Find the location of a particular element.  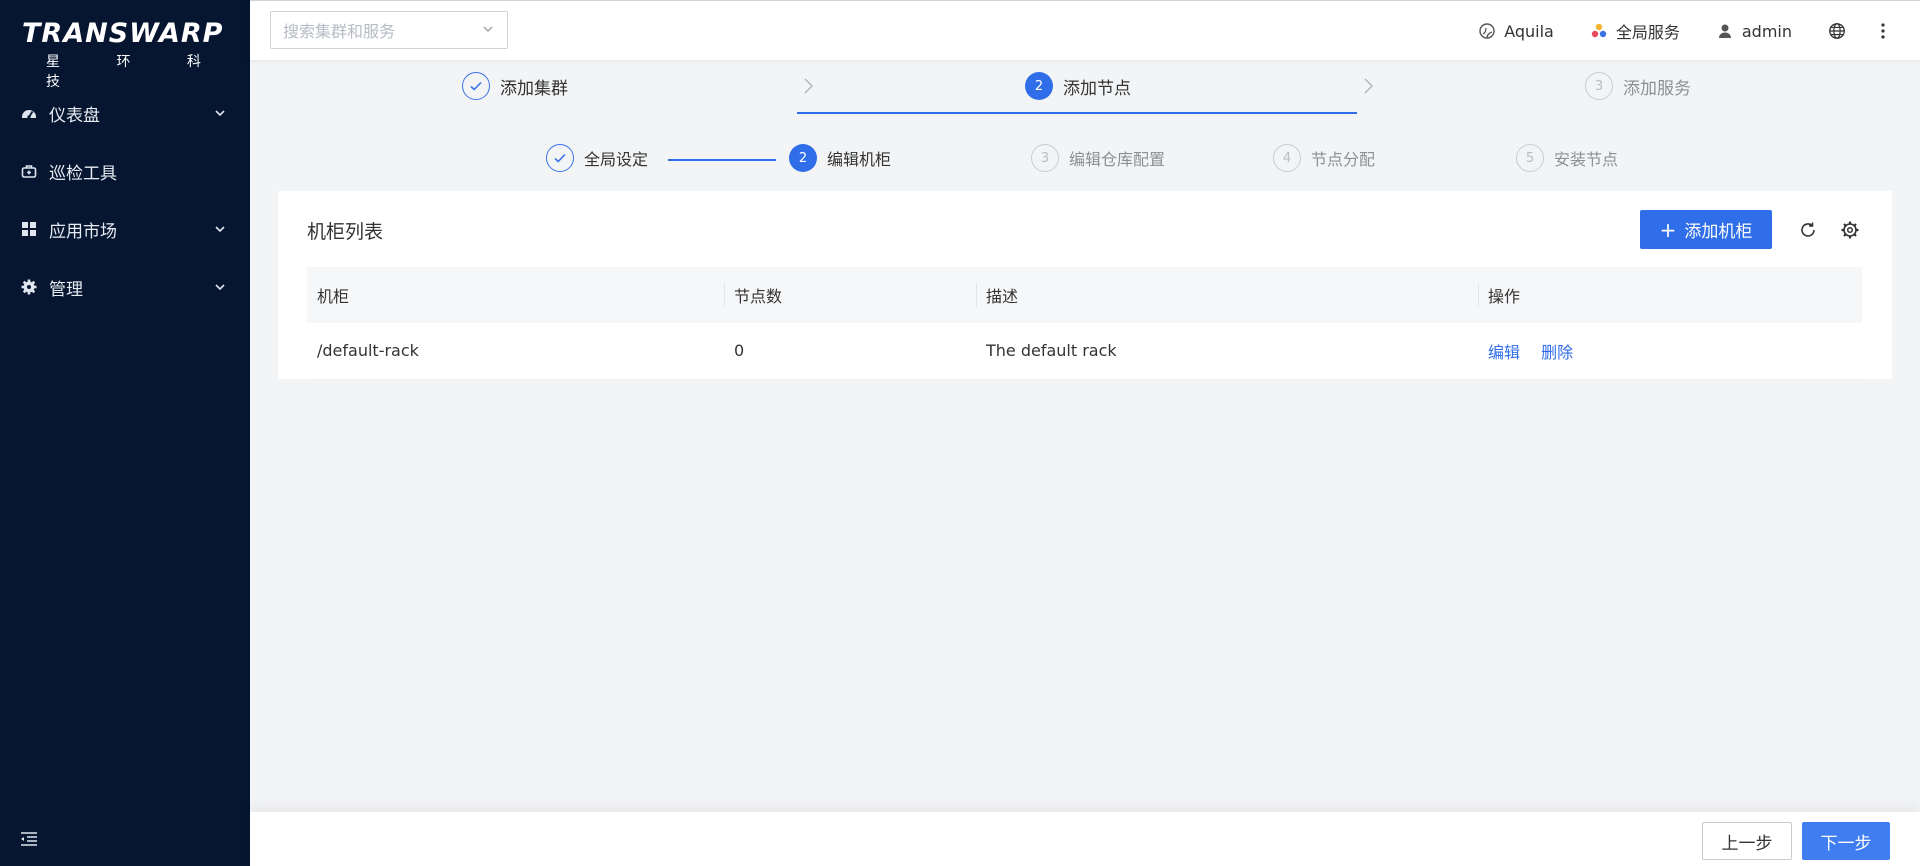

wizard-step-add-cluster: 添加集群 is located at coordinates (515, 86).